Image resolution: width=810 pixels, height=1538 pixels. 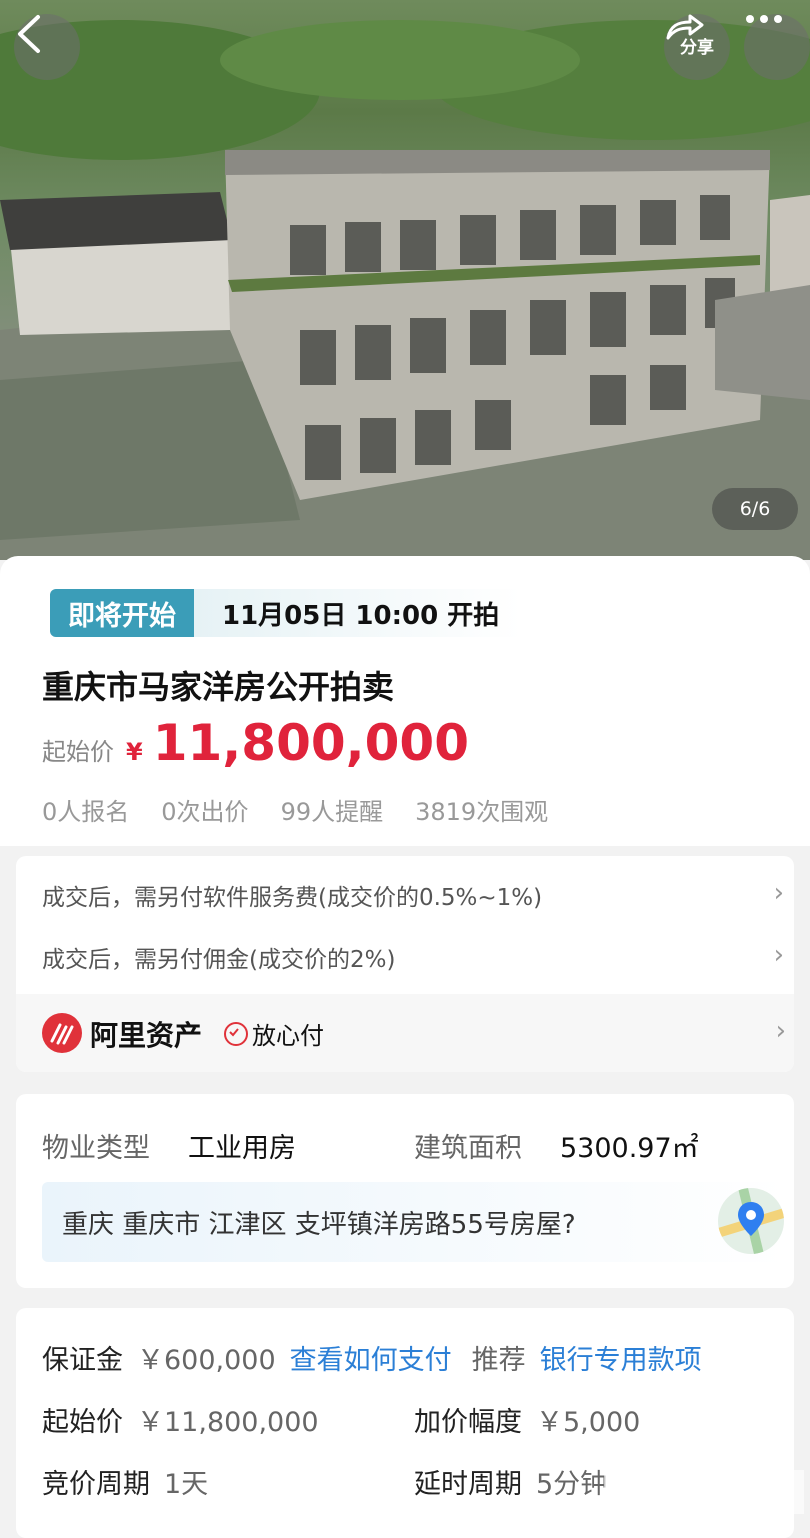 I want to click on building-area-value: 5300.97㎡, so click(x=629, y=1148).